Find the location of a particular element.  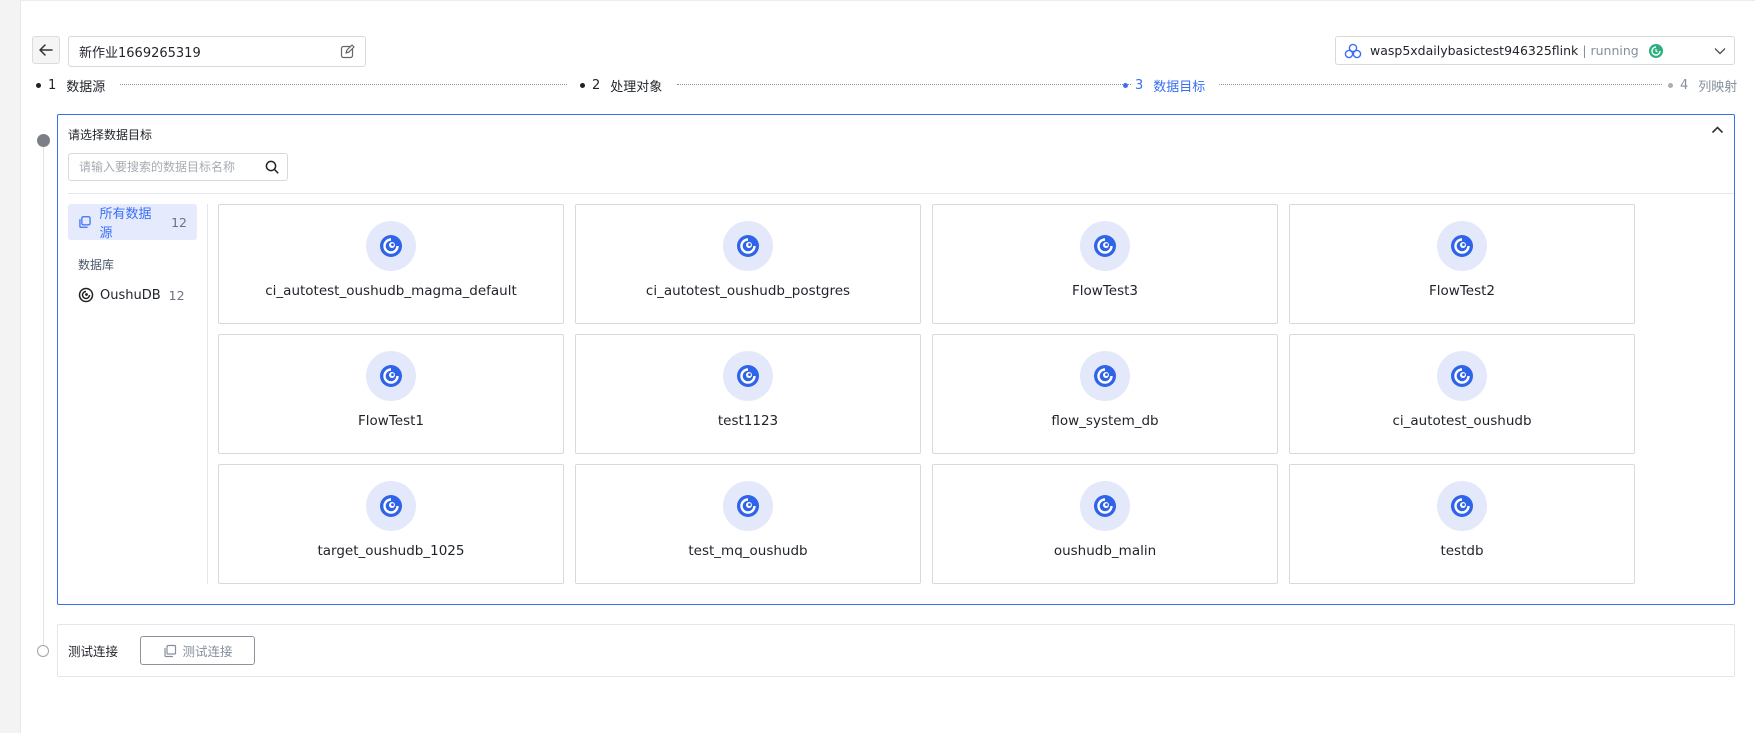

step-number: 4 is located at coordinates (1684, 85).